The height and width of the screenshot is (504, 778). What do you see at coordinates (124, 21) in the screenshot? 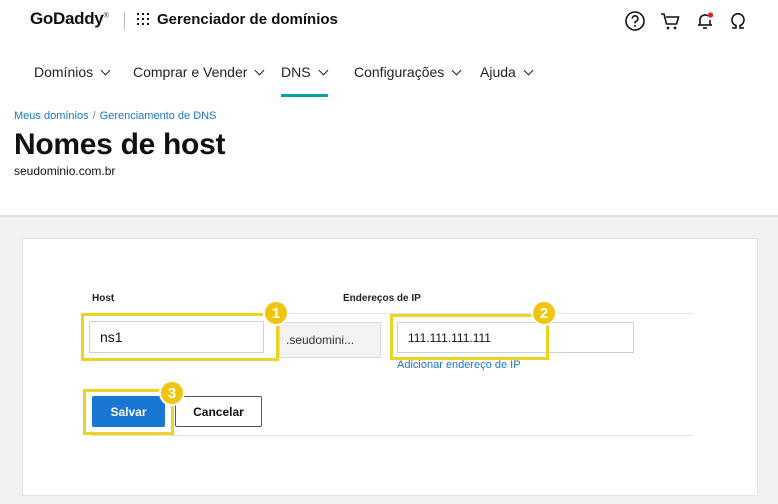
I see `header-divider` at bounding box center [124, 21].